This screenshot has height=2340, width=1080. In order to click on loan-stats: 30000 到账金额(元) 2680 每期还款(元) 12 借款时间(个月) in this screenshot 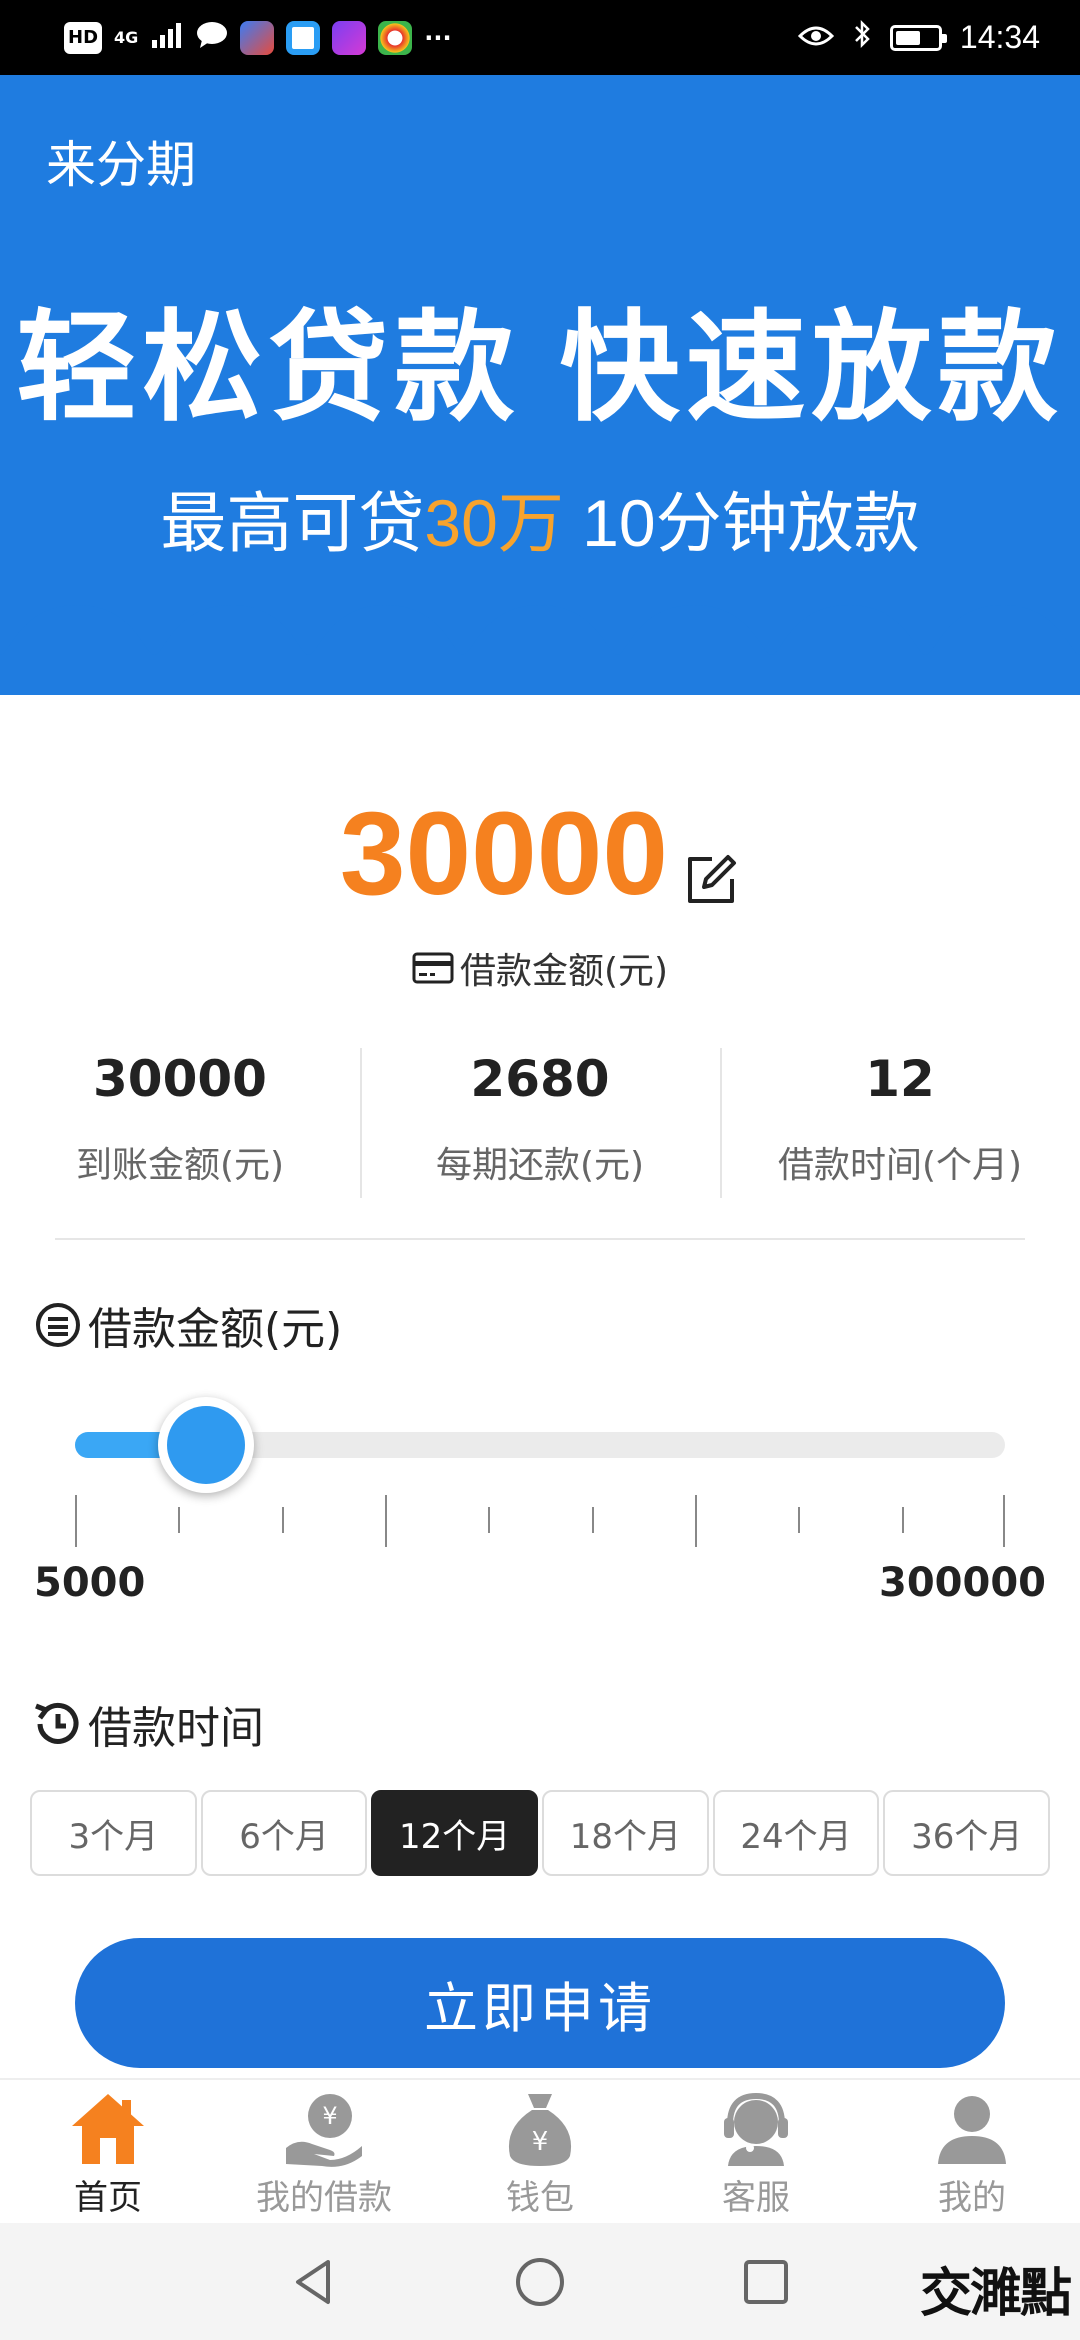, I will do `click(540, 1120)`.